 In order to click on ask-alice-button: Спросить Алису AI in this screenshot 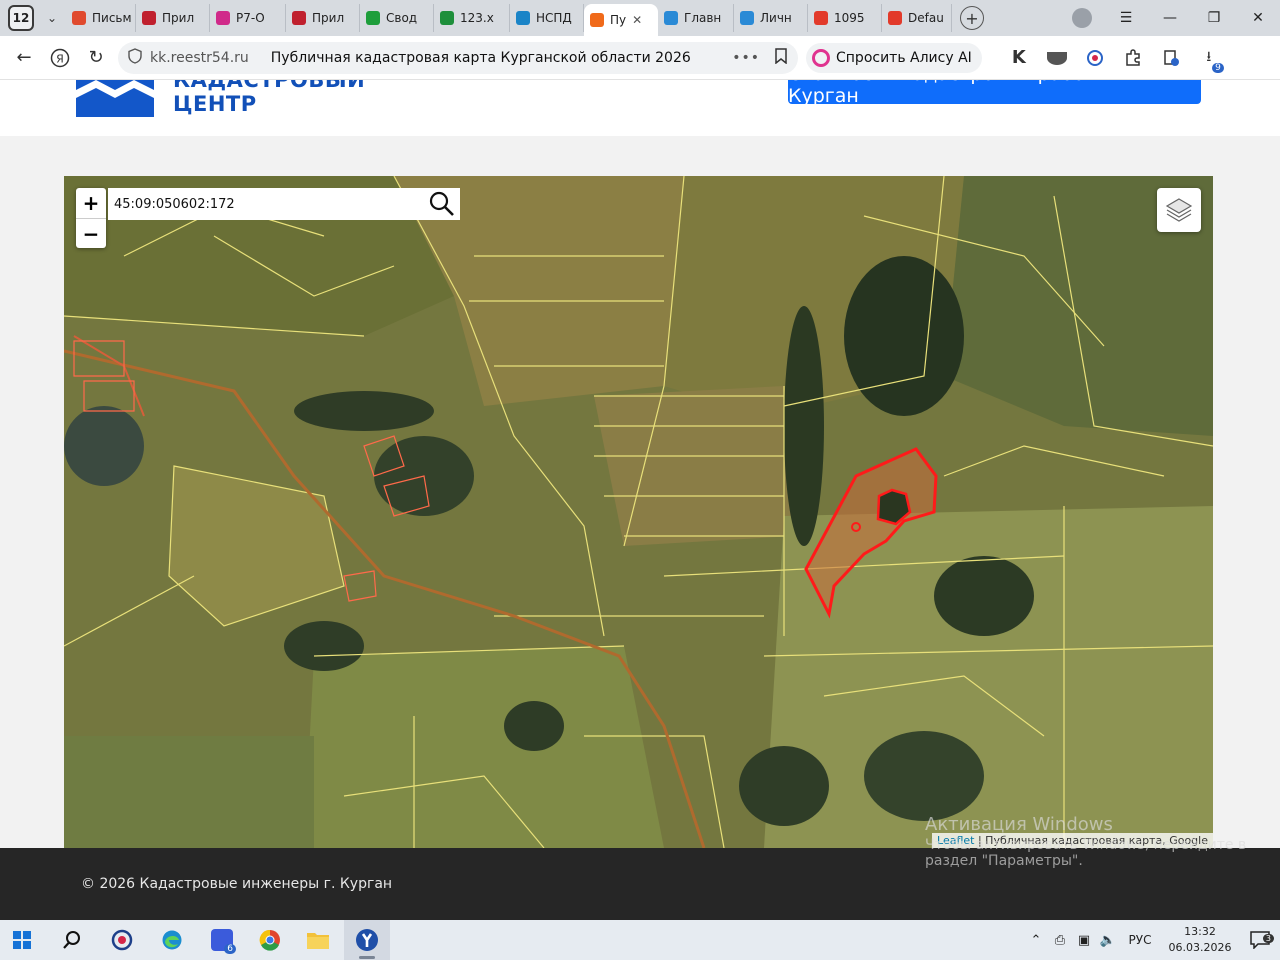, I will do `click(894, 57)`.